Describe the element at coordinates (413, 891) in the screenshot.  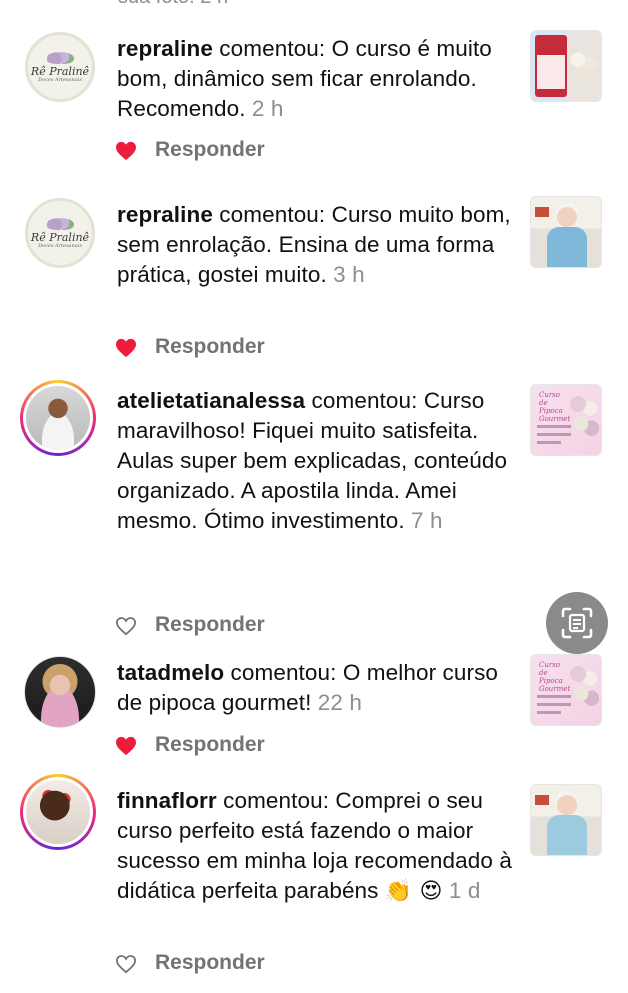
I see `emoji-reactions: 👏 😍` at that location.